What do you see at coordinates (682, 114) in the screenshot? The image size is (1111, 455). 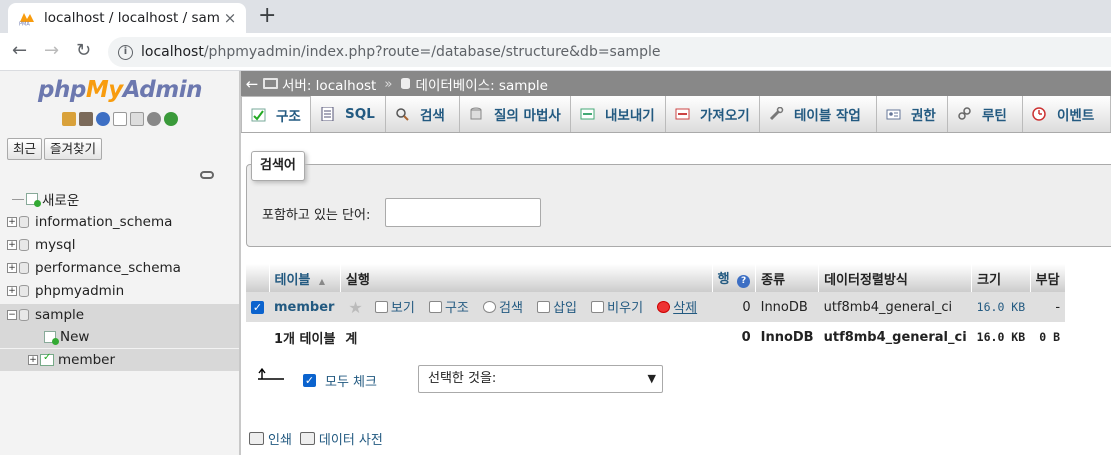 I see `import-icon` at bounding box center [682, 114].